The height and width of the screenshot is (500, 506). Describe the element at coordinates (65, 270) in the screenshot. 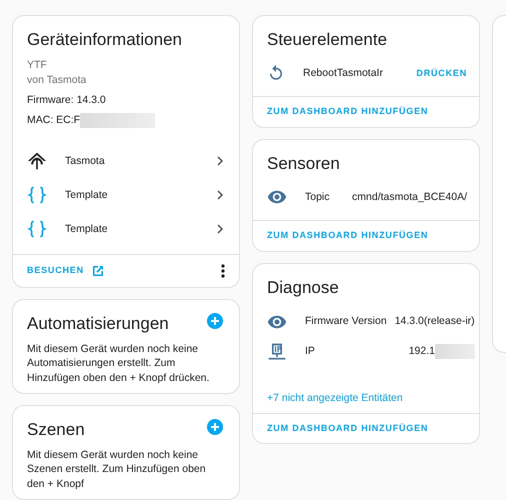

I see `visit-button: BESUCHEN` at that location.